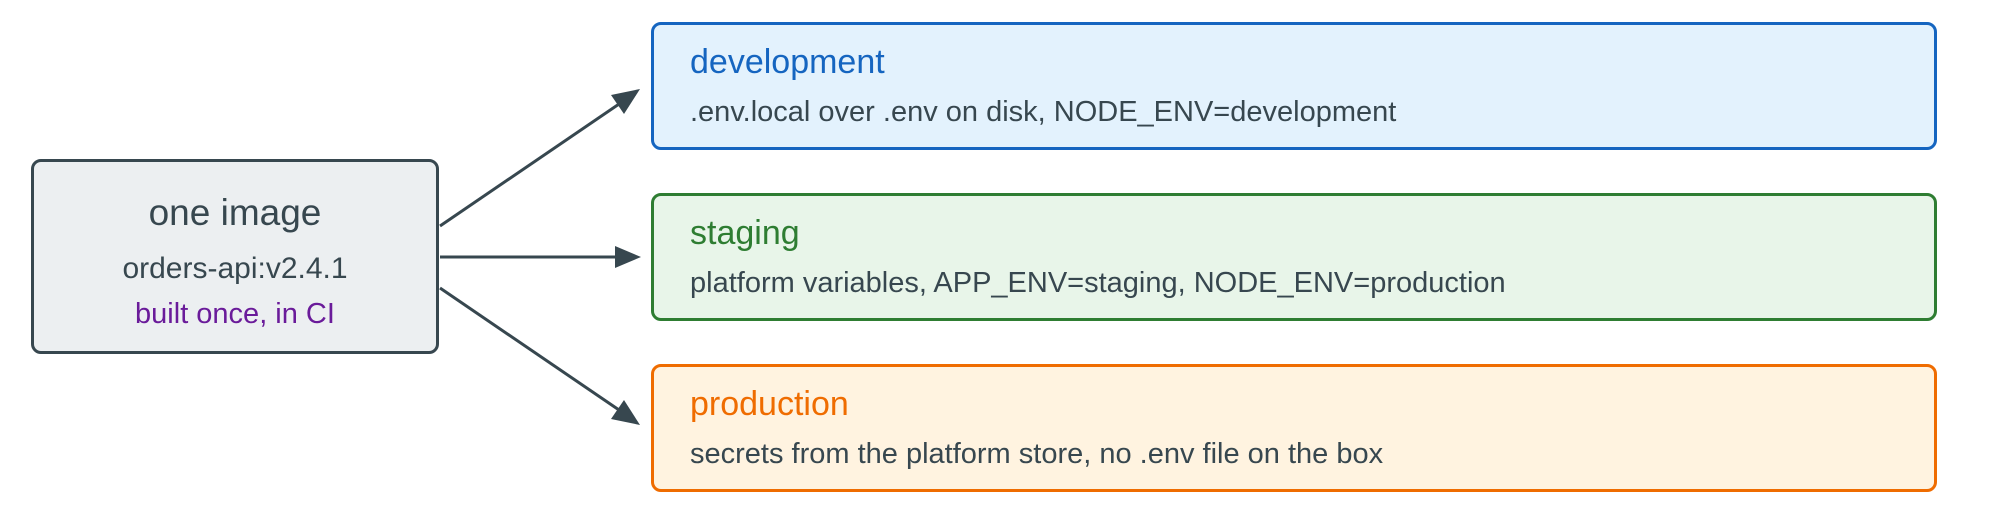 The width and height of the screenshot is (2000, 511). Describe the element at coordinates (235, 268) in the screenshot. I see `source-image-tag: orders-api:v2.4.1` at that location.